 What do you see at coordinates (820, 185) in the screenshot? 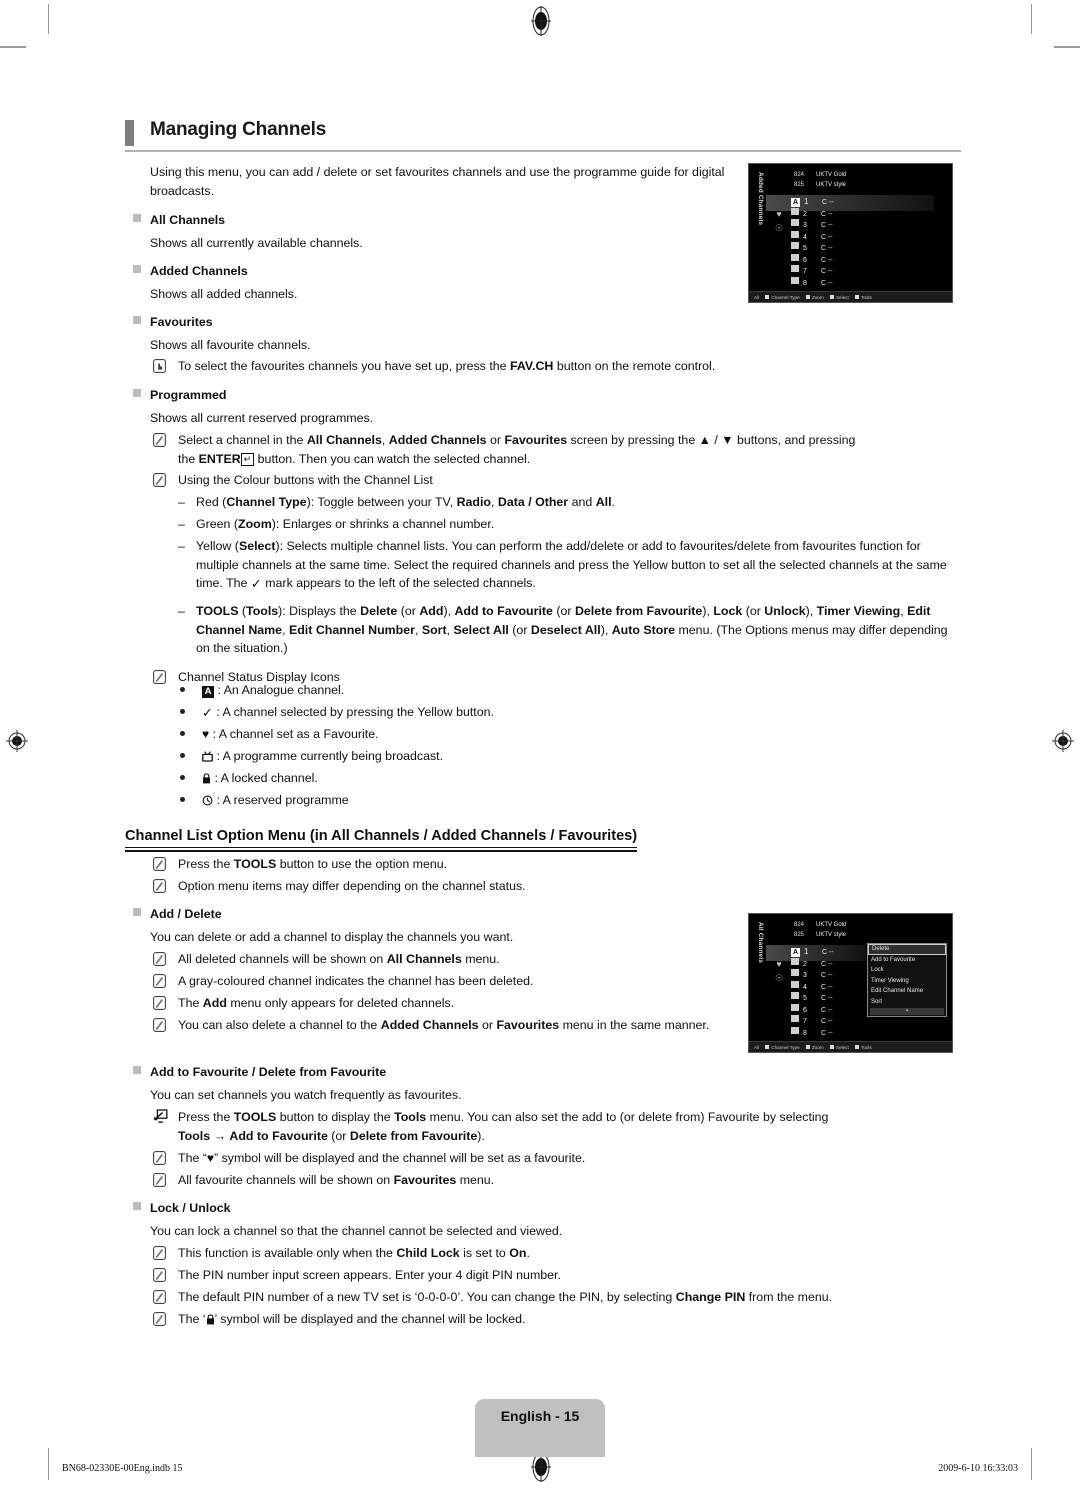
I see `osd-top-row: 825 UKTV style` at bounding box center [820, 185].